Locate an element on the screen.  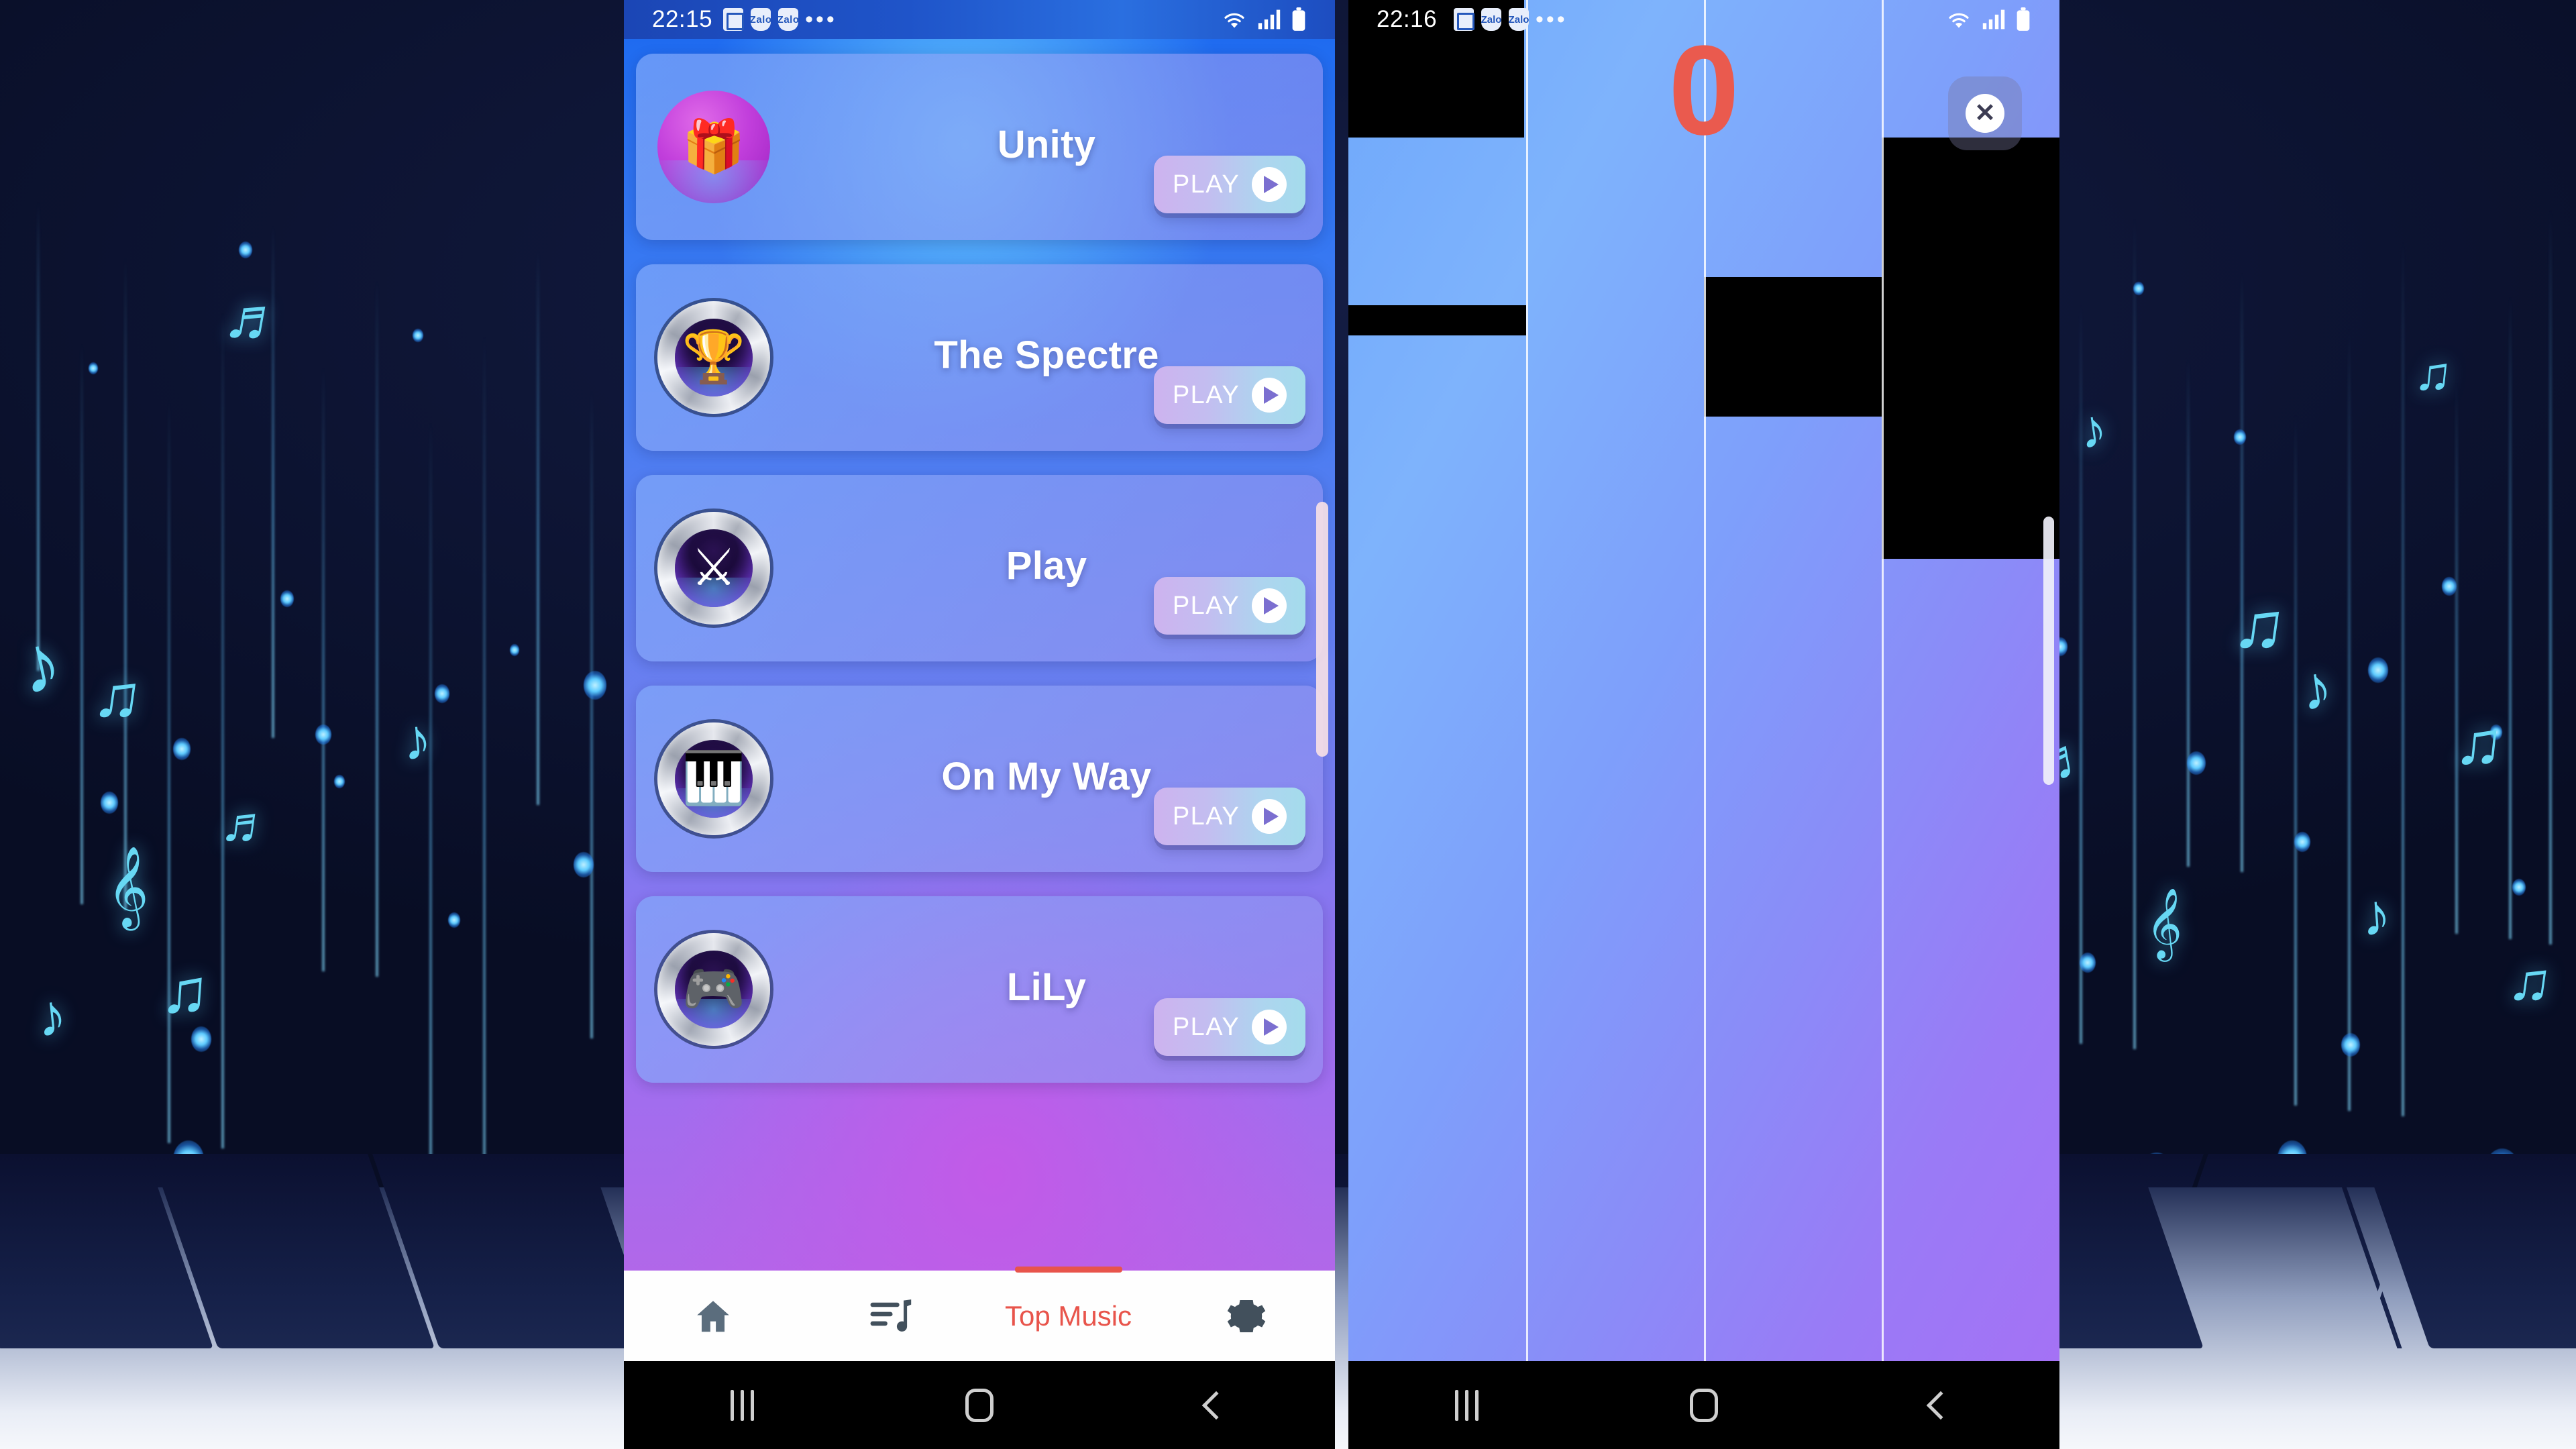
left-android-nav-bar is located at coordinates (979, 1405).